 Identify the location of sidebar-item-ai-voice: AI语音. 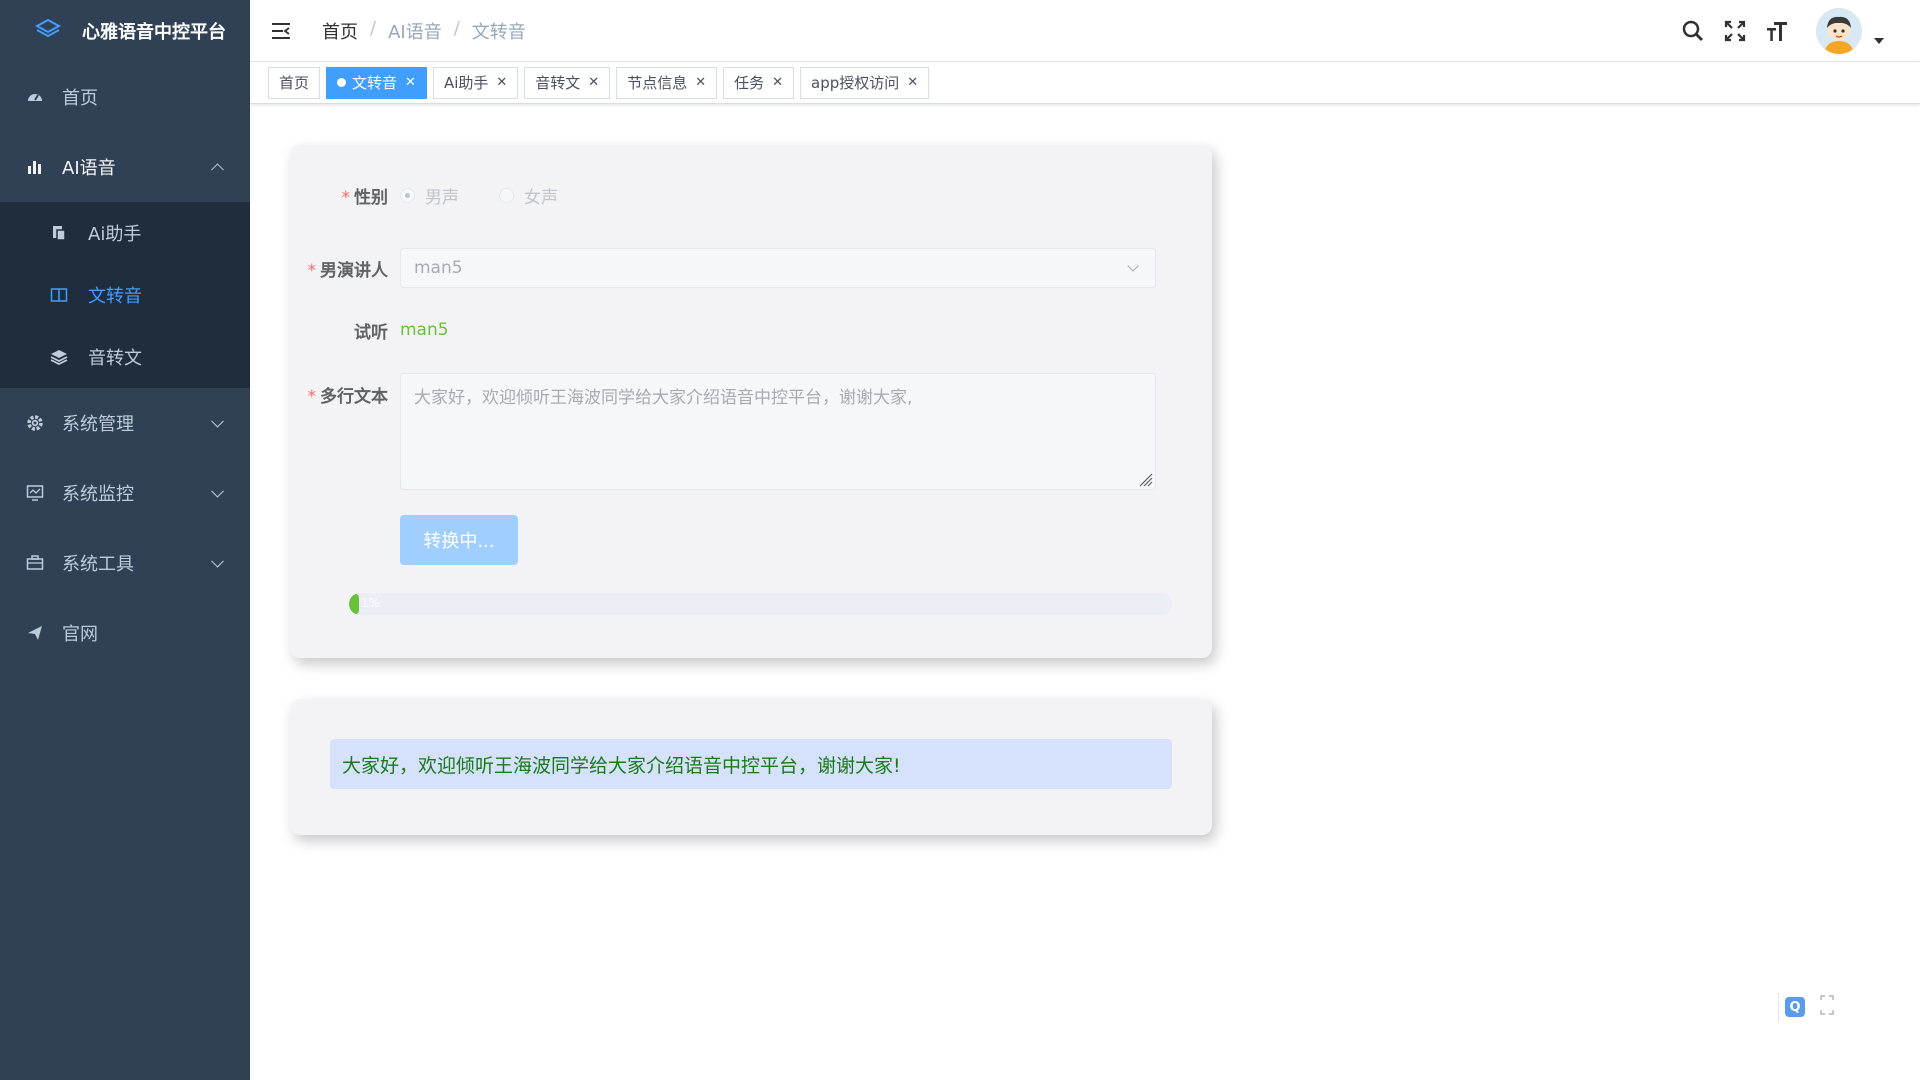
(125, 167).